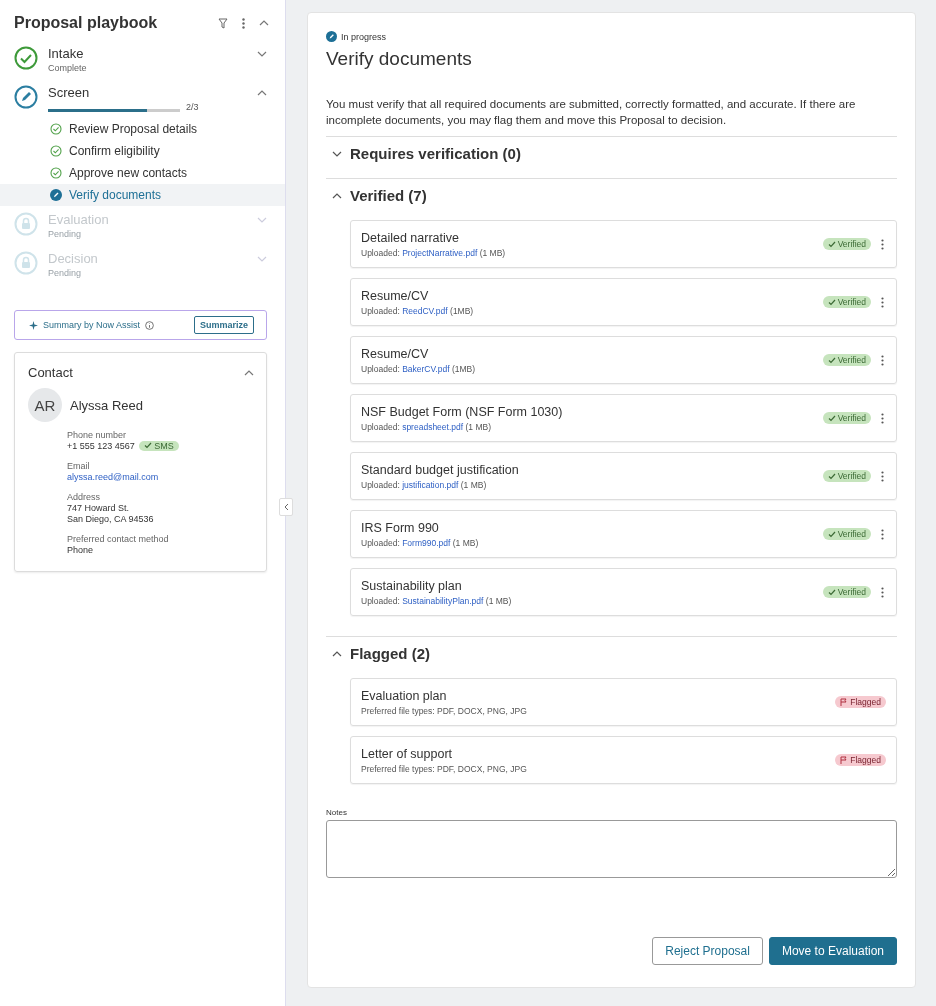  I want to click on task-title: Verify documents, so click(399, 59).